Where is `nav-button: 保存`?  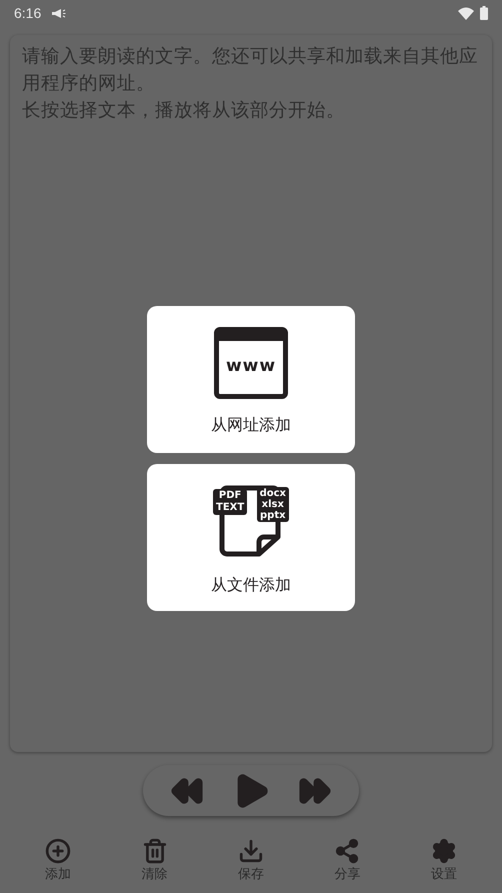 nav-button: 保存 is located at coordinates (250, 861).